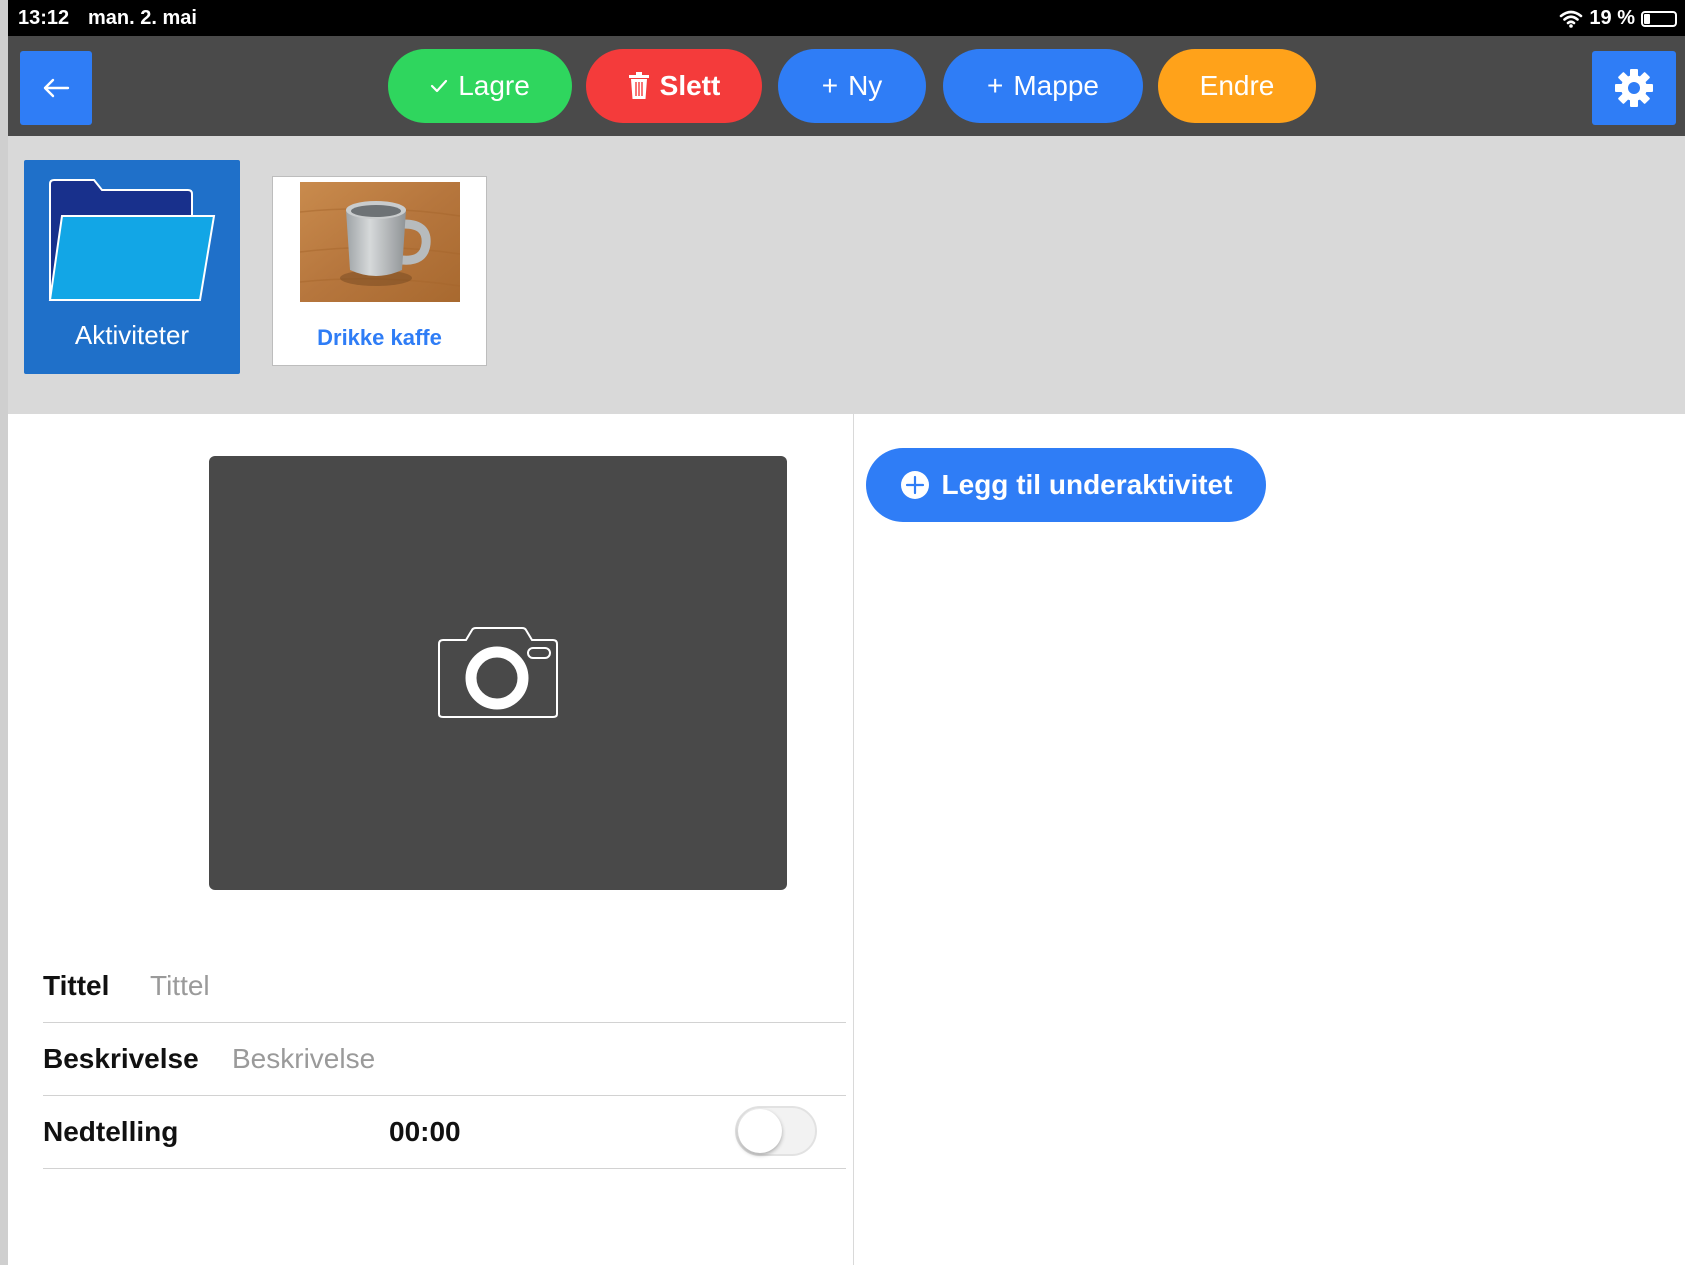  Describe the element at coordinates (760, 1131) in the screenshot. I see `toggle-knob` at that location.